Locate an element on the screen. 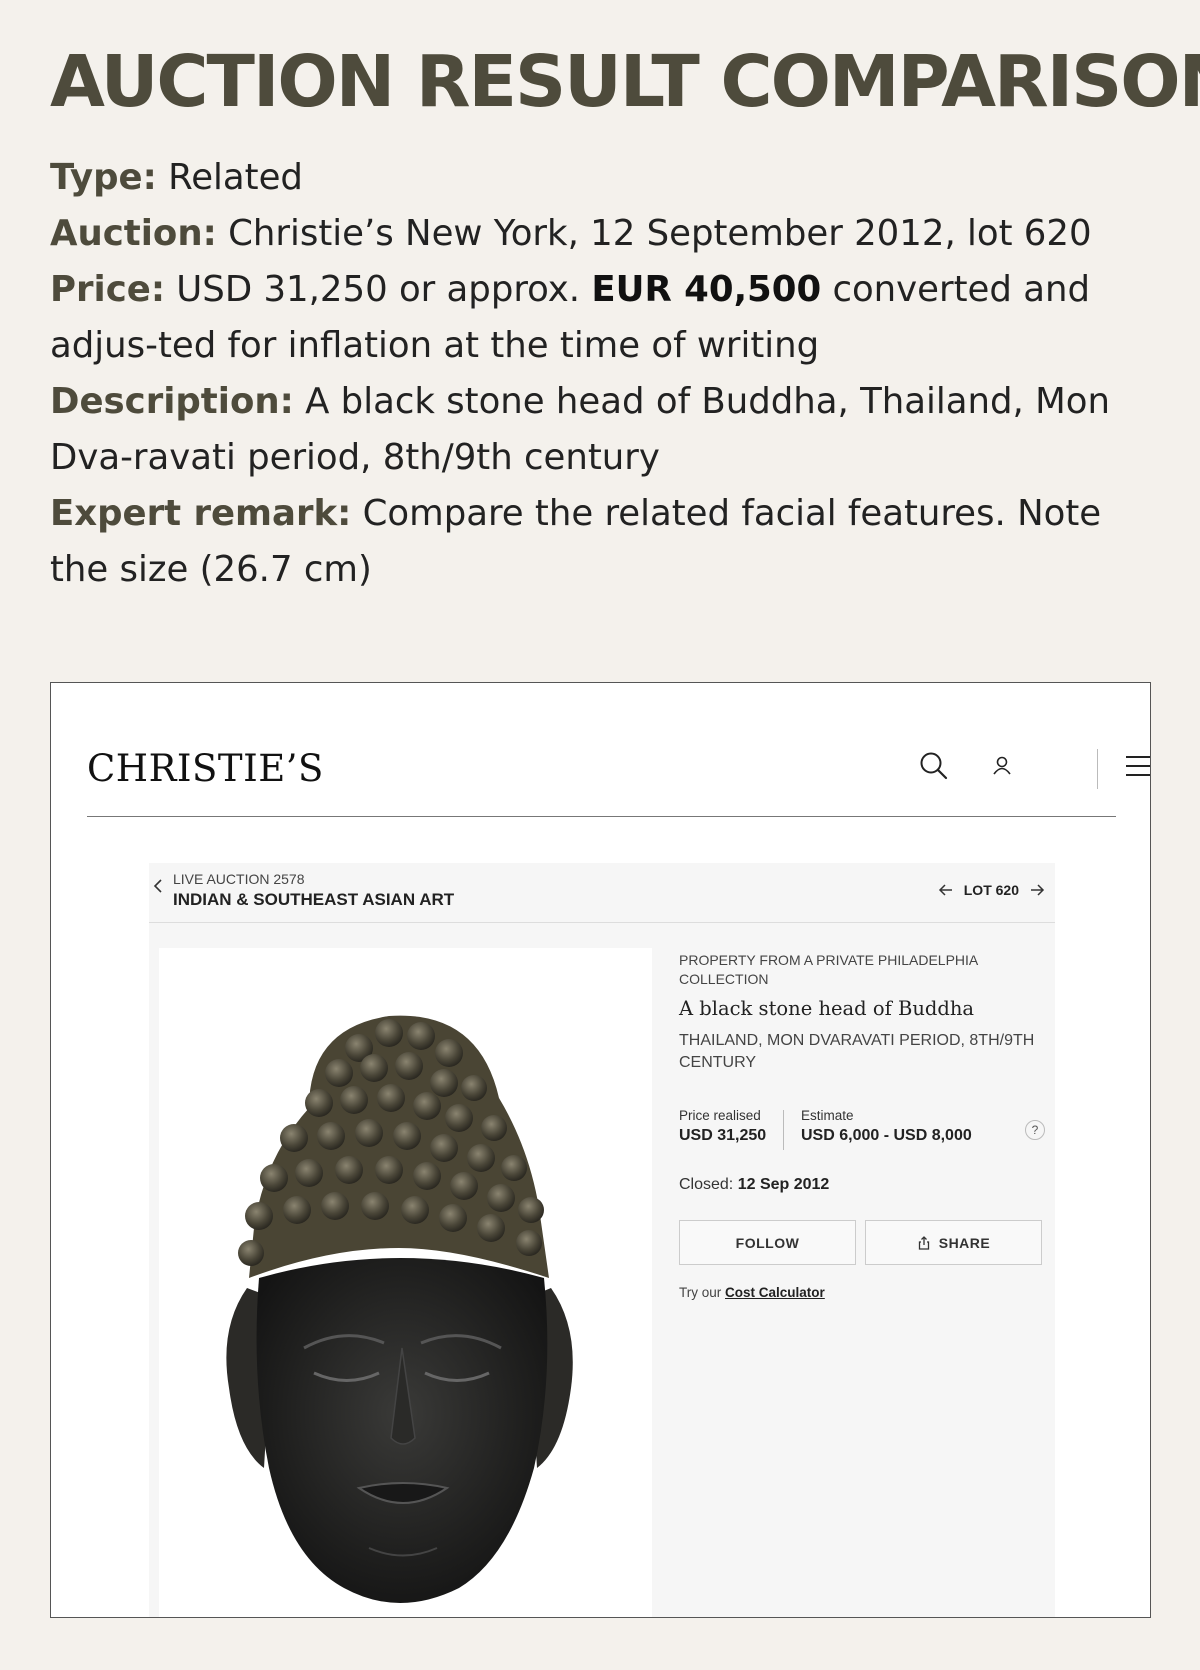 This screenshot has height=1670, width=1200. arrow-right-icon is located at coordinates (1037, 890).